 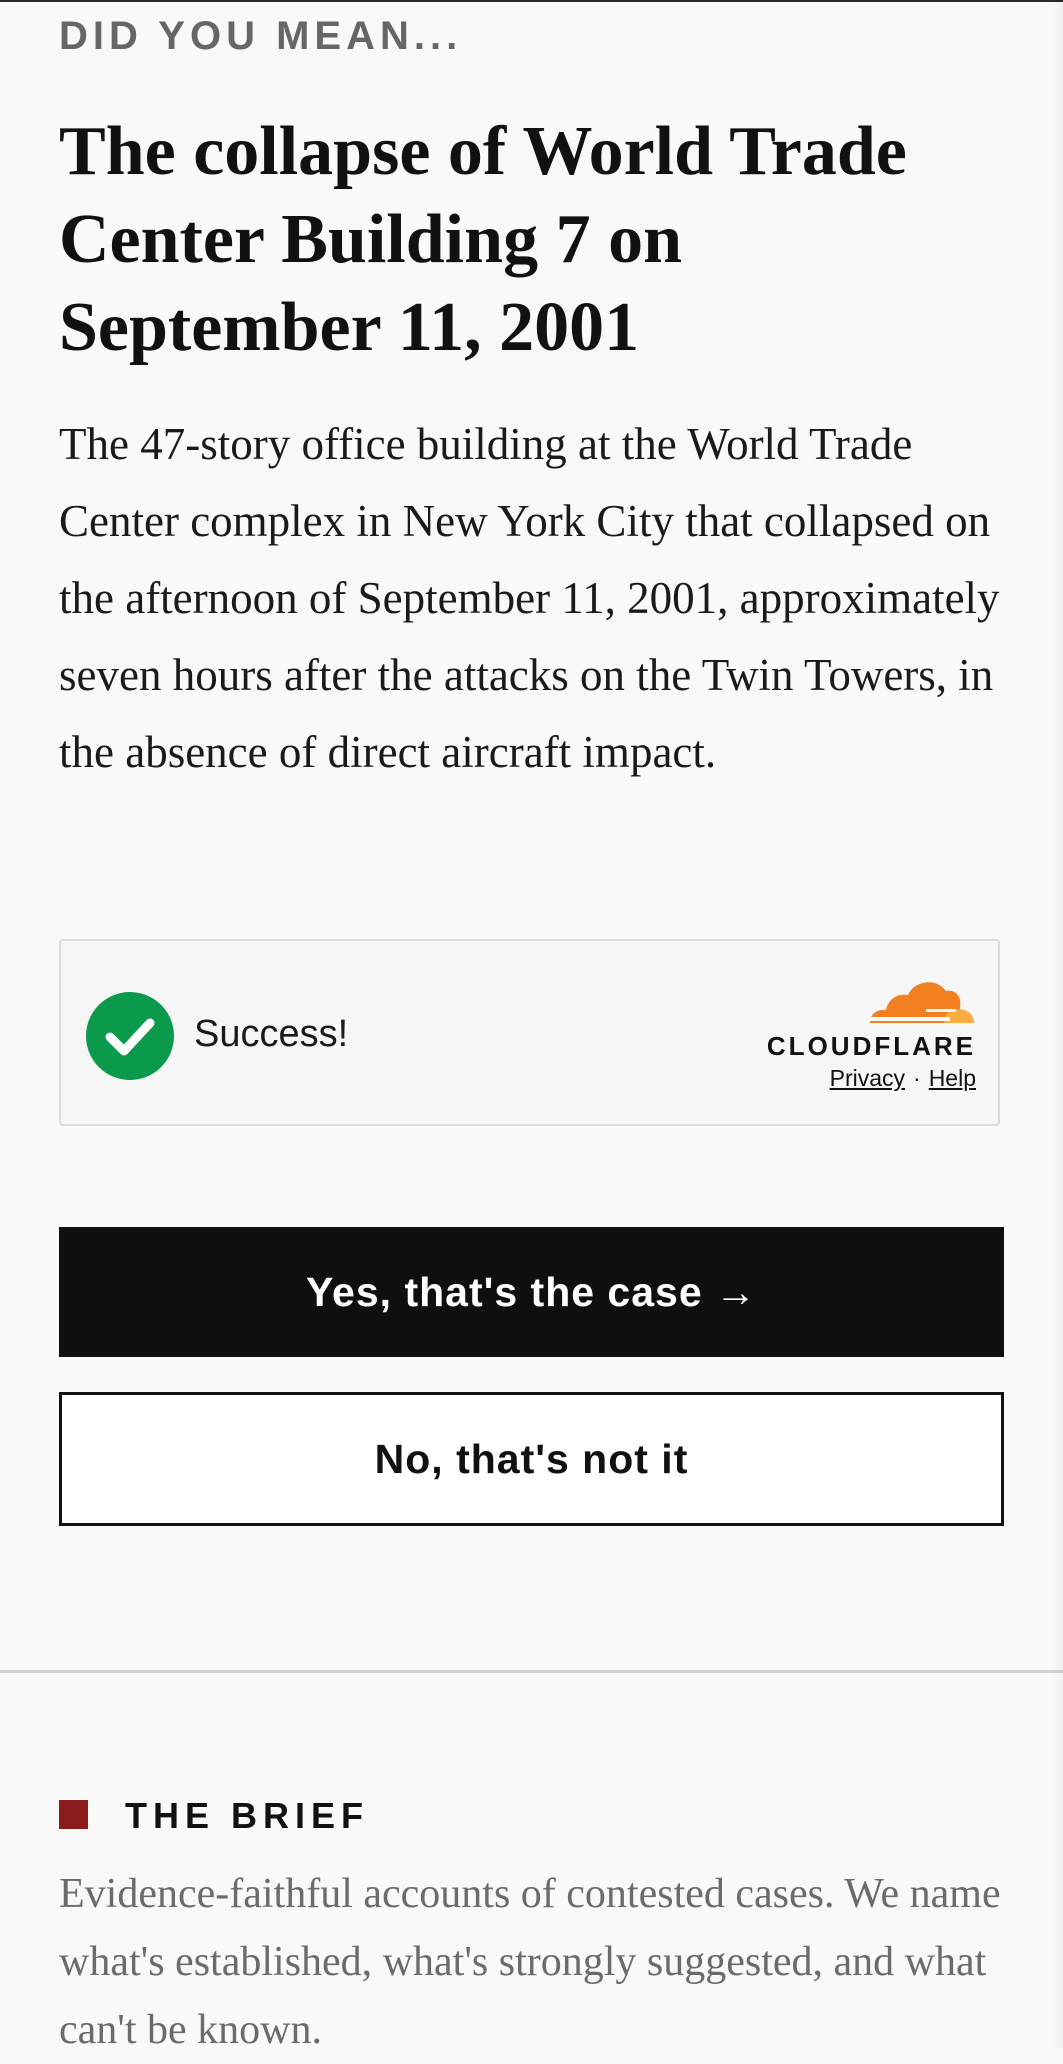 What do you see at coordinates (531, 1) in the screenshot?
I see `top-border` at bounding box center [531, 1].